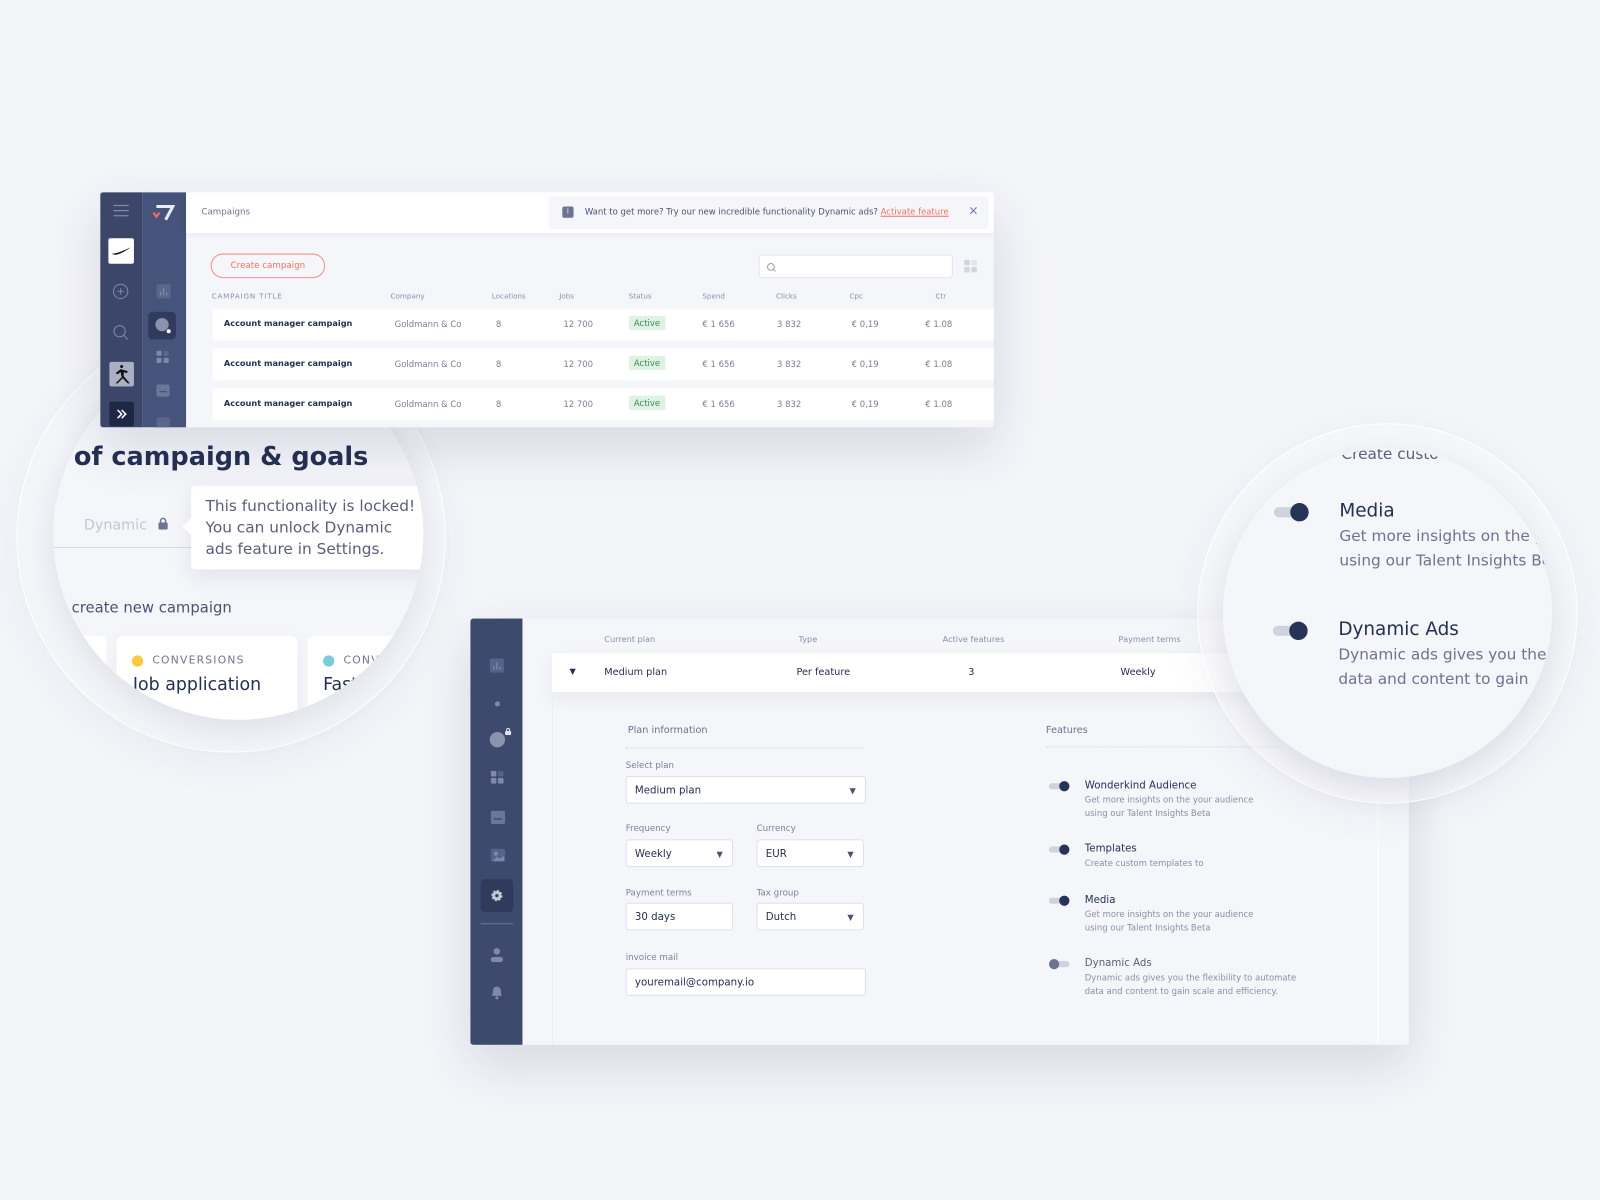  What do you see at coordinates (121, 414) in the screenshot?
I see `converse-logo` at bounding box center [121, 414].